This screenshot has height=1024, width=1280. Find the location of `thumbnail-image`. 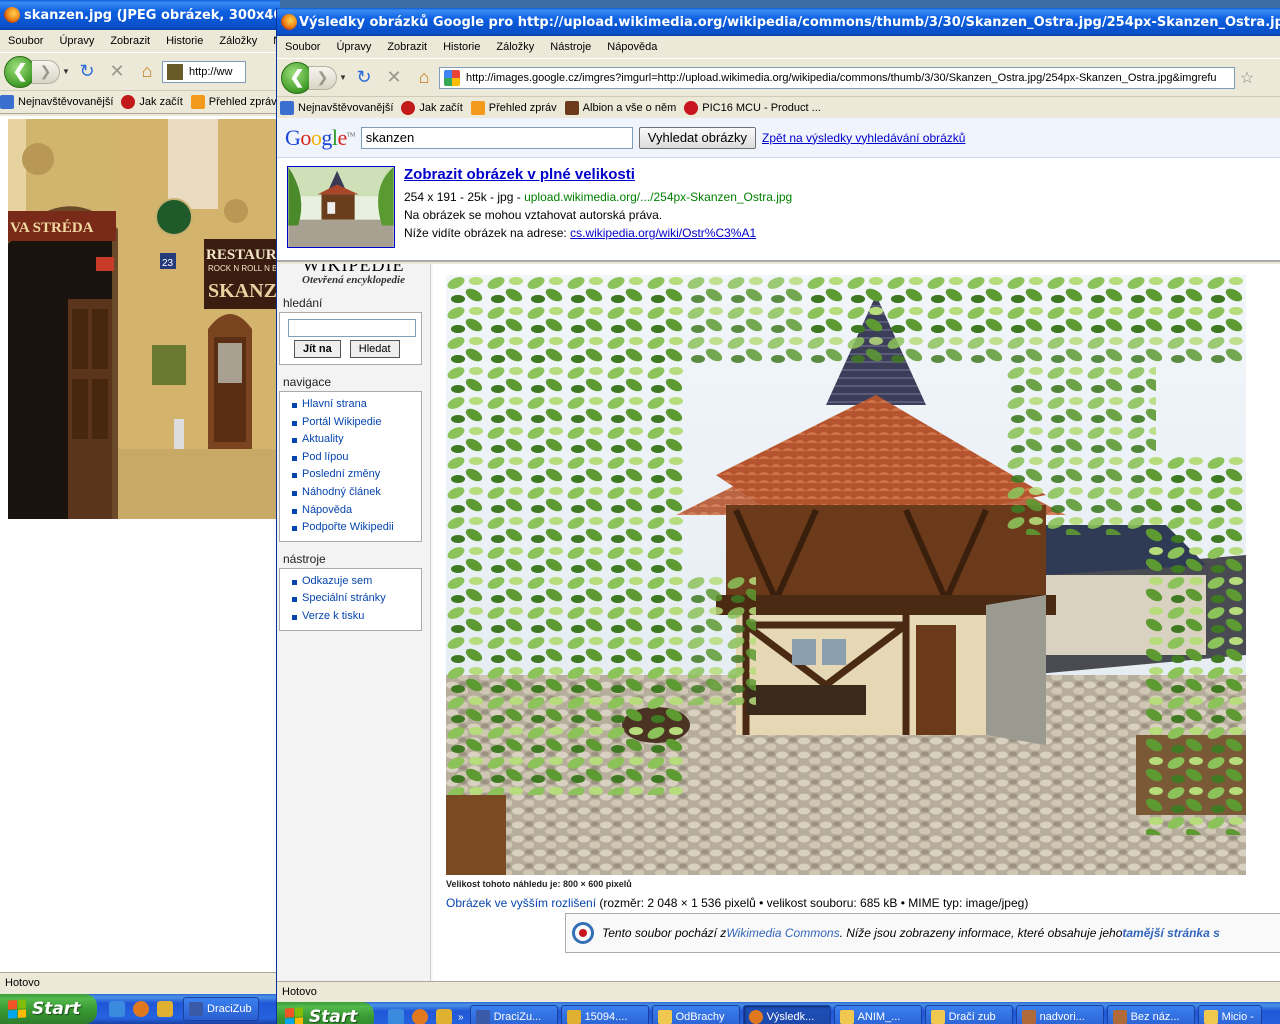

thumbnail-image is located at coordinates (341, 207).